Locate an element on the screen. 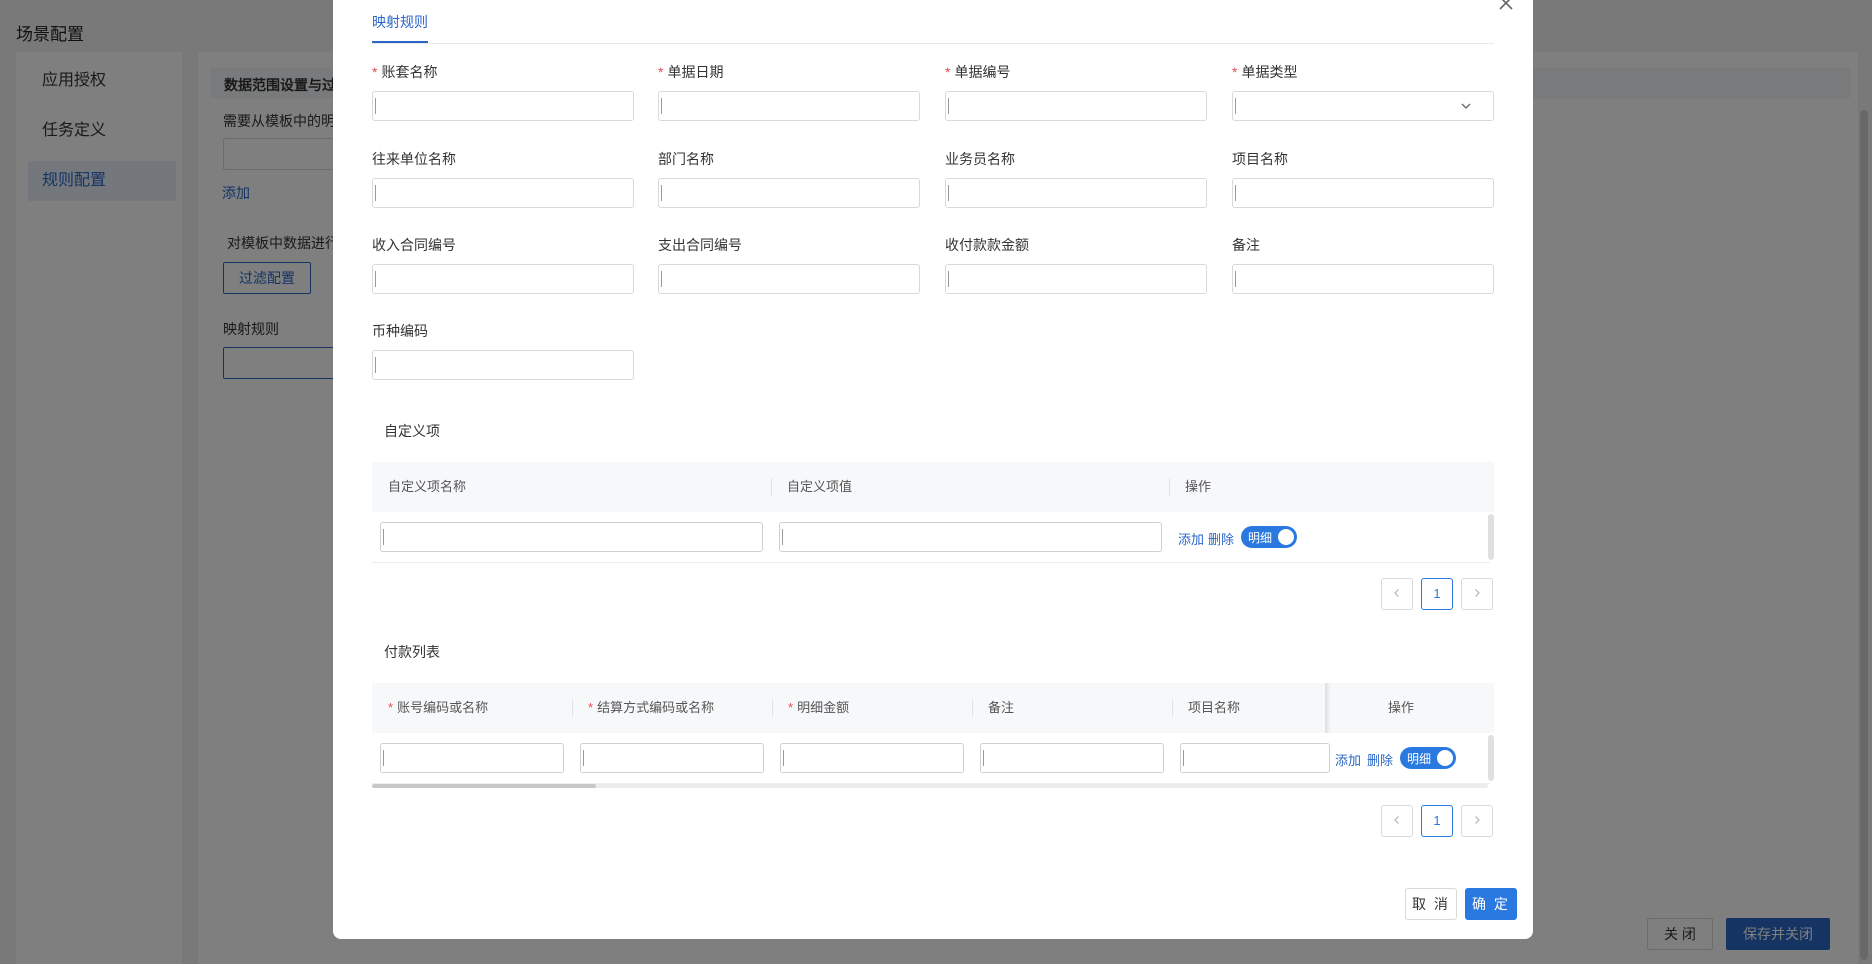  field-label-text: 单据类型 is located at coordinates (1269, 72).